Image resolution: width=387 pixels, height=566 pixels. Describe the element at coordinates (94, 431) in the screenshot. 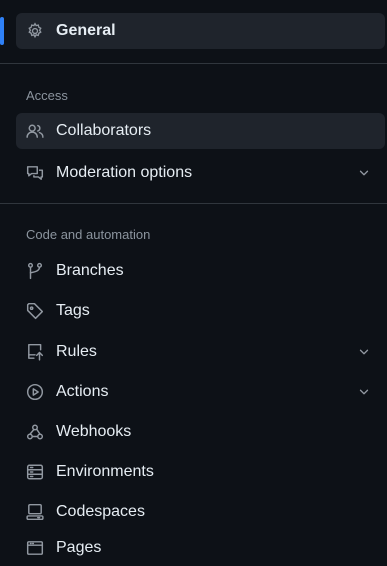

I see `sidebar-item-label: Webhooks` at that location.